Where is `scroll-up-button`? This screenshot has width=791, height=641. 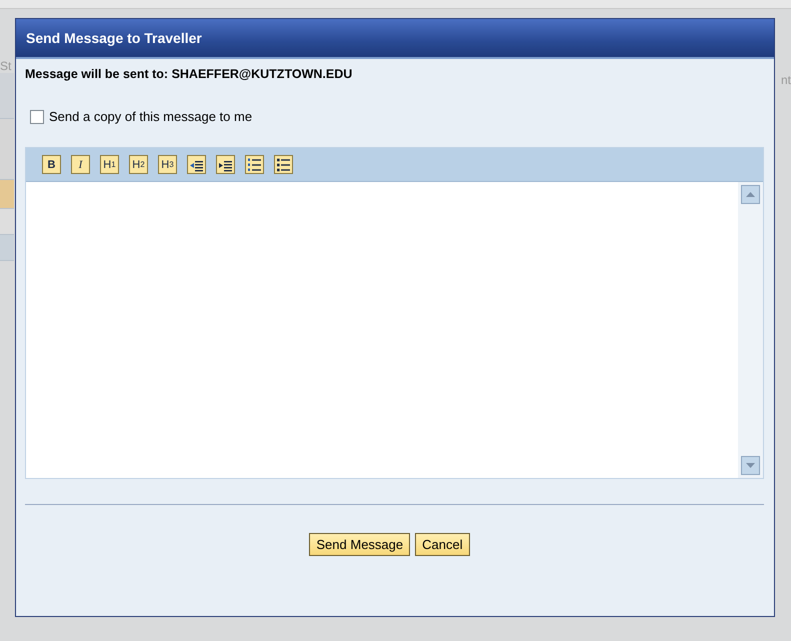 scroll-up-button is located at coordinates (750, 194).